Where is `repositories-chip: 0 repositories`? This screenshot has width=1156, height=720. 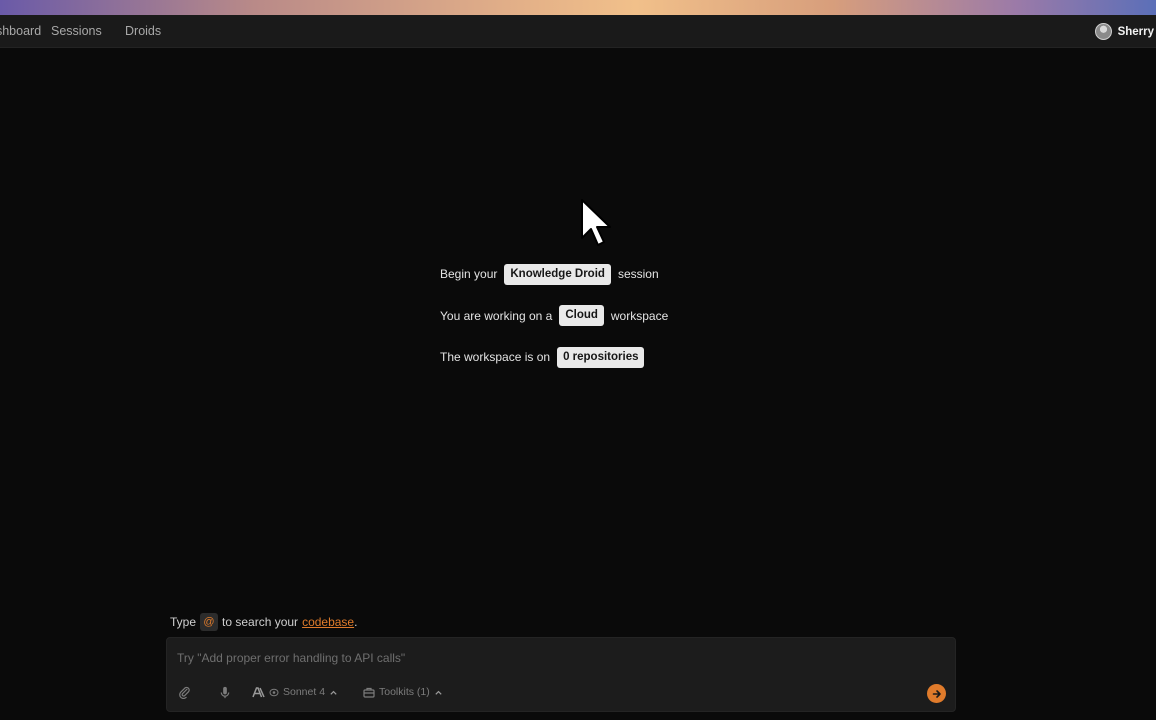
repositories-chip: 0 repositories is located at coordinates (601, 357).